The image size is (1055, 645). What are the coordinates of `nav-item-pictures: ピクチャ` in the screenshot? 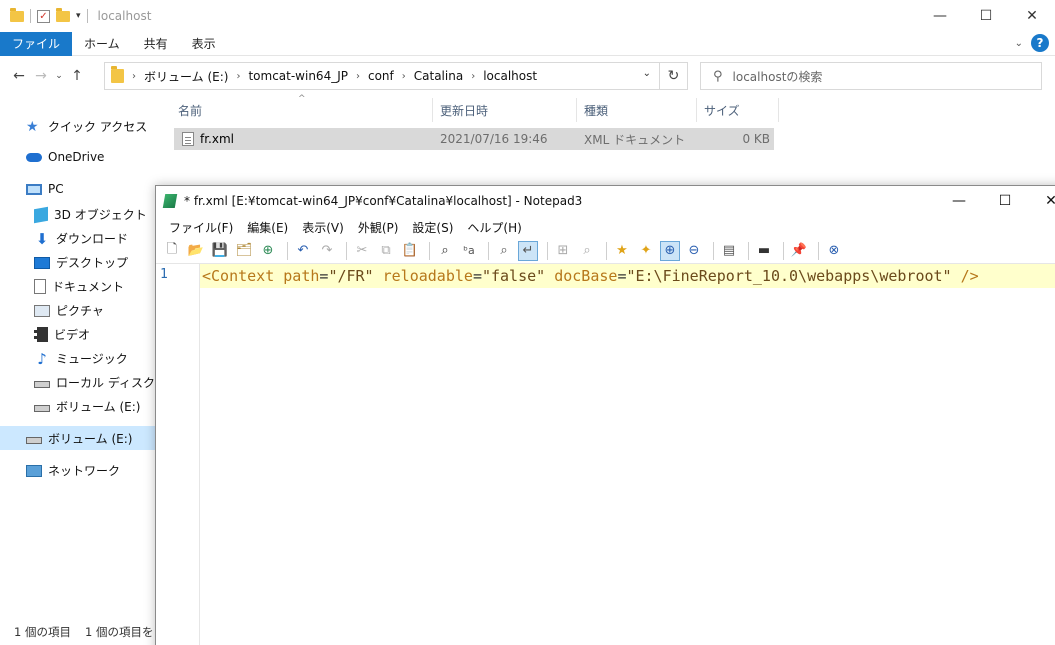 It's located at (69, 310).